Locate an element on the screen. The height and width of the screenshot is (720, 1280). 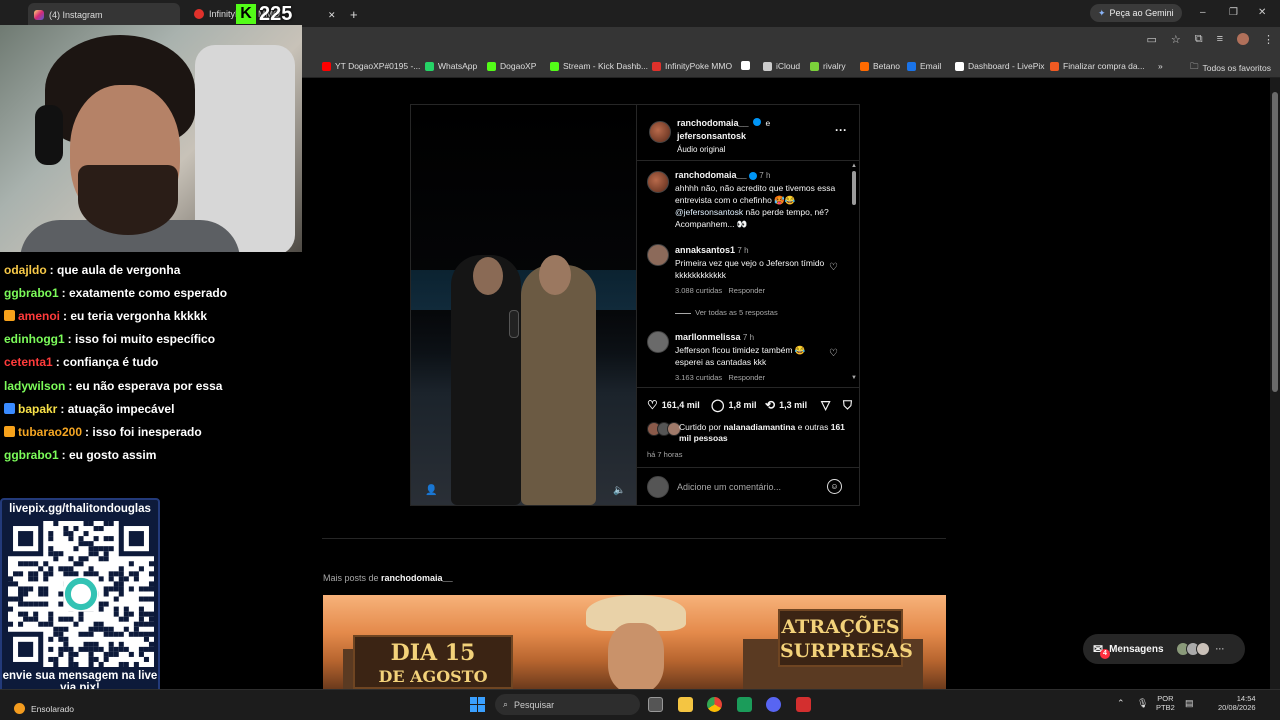
network-icon: ▤ is located at coordinates (1189, 703).